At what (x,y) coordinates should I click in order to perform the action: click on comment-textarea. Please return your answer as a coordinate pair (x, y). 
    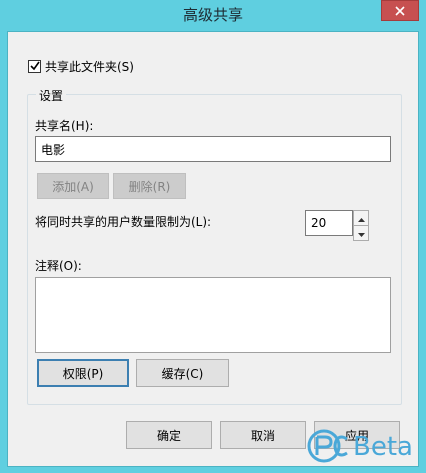
    Looking at the image, I should click on (213, 315).